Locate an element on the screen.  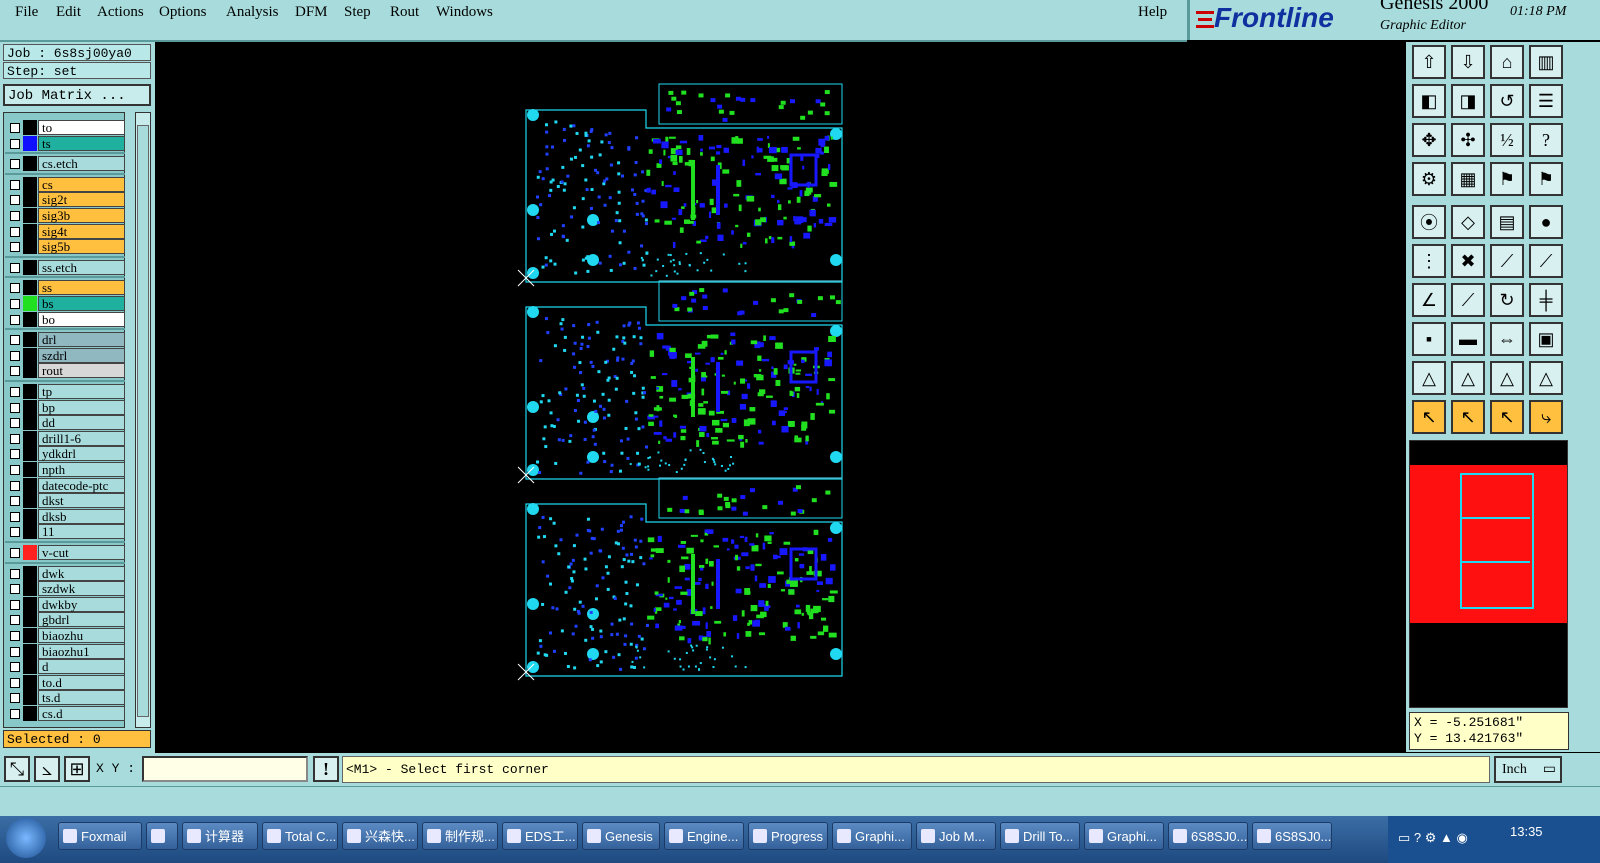
tool-button-icon: ⋮ is located at coordinates (1429, 261).